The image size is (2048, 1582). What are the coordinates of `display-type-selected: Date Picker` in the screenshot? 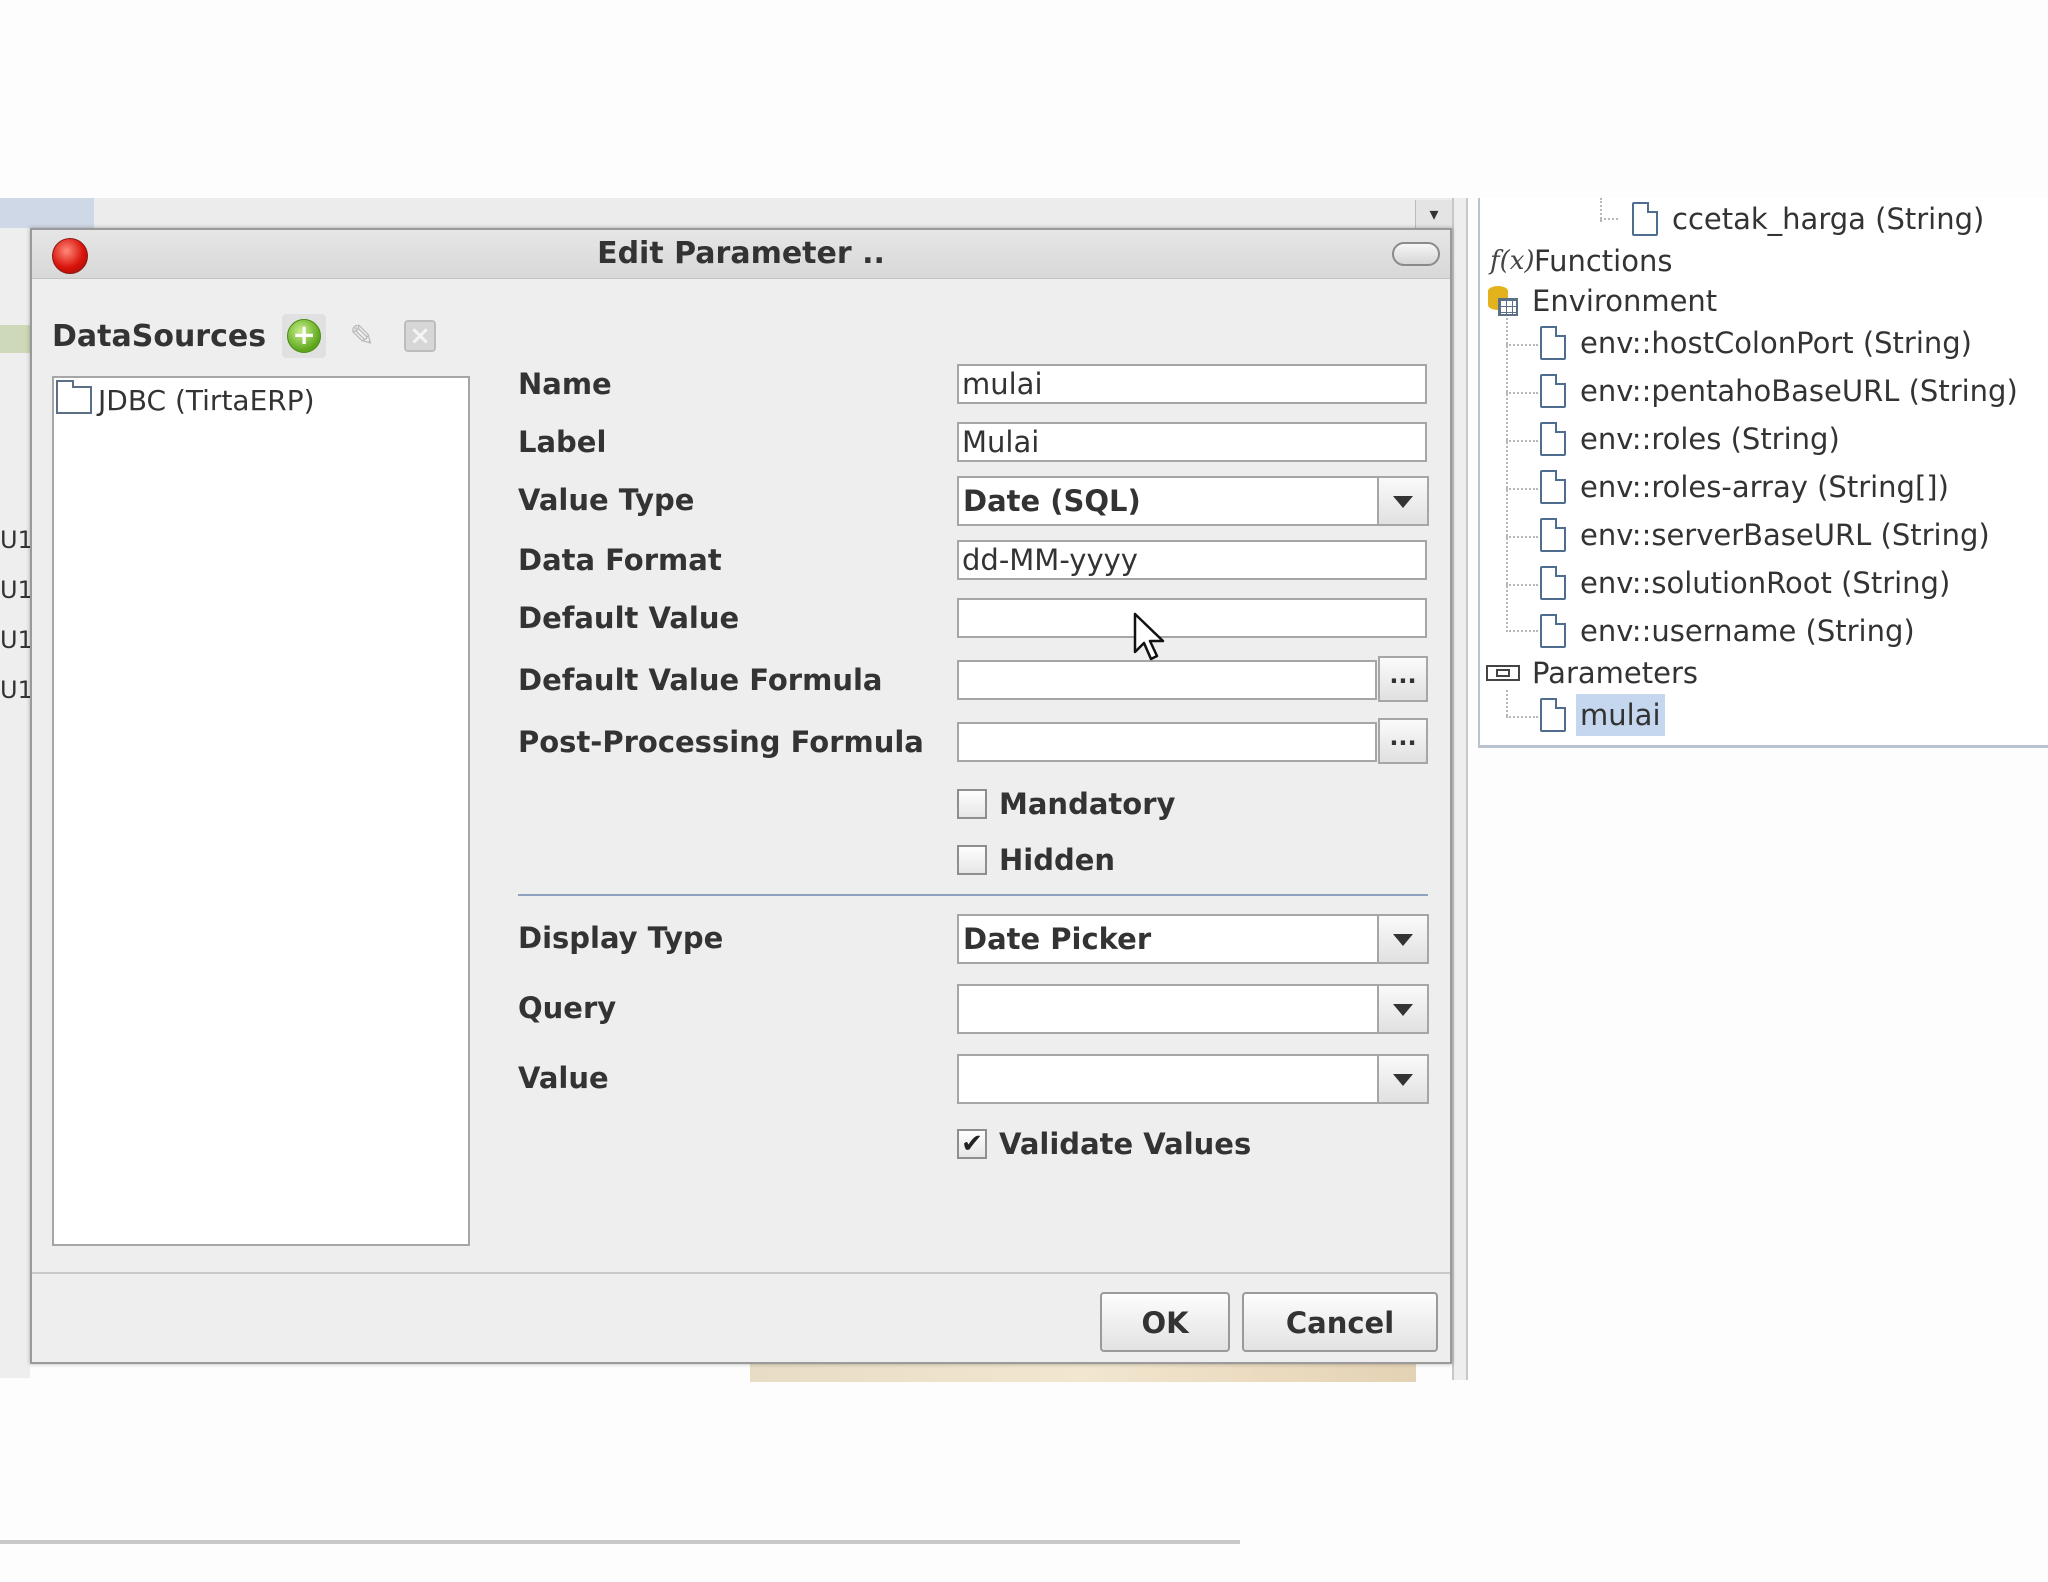 It's located at (1057, 939).